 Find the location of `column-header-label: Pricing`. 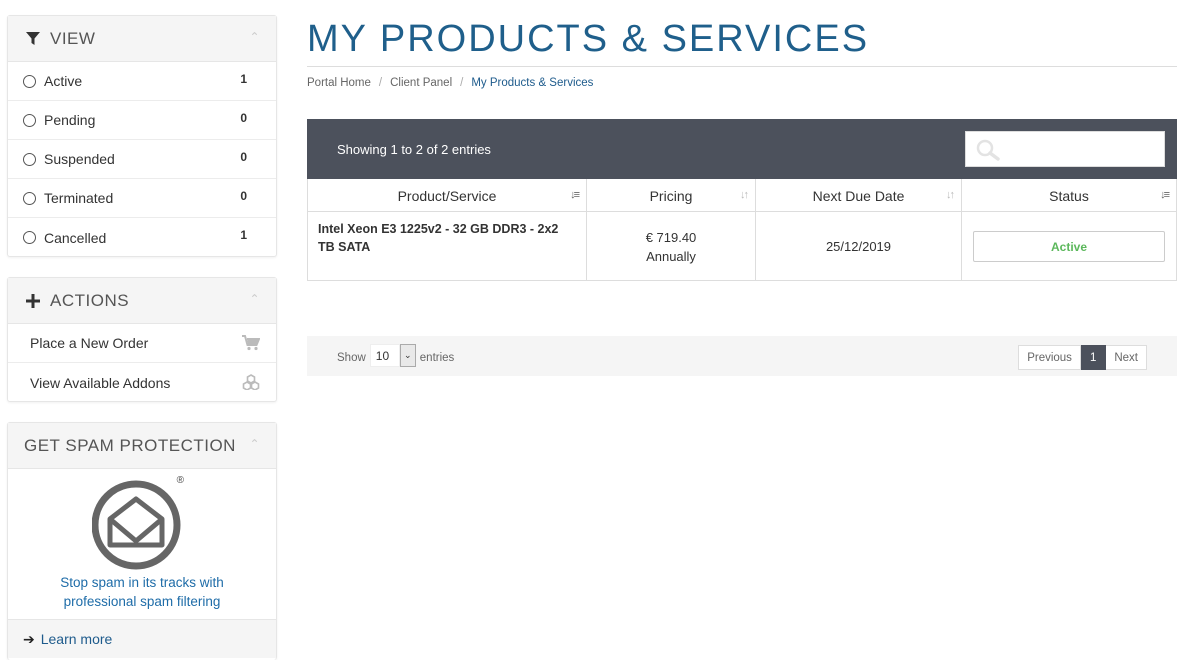

column-header-label: Pricing is located at coordinates (671, 195).